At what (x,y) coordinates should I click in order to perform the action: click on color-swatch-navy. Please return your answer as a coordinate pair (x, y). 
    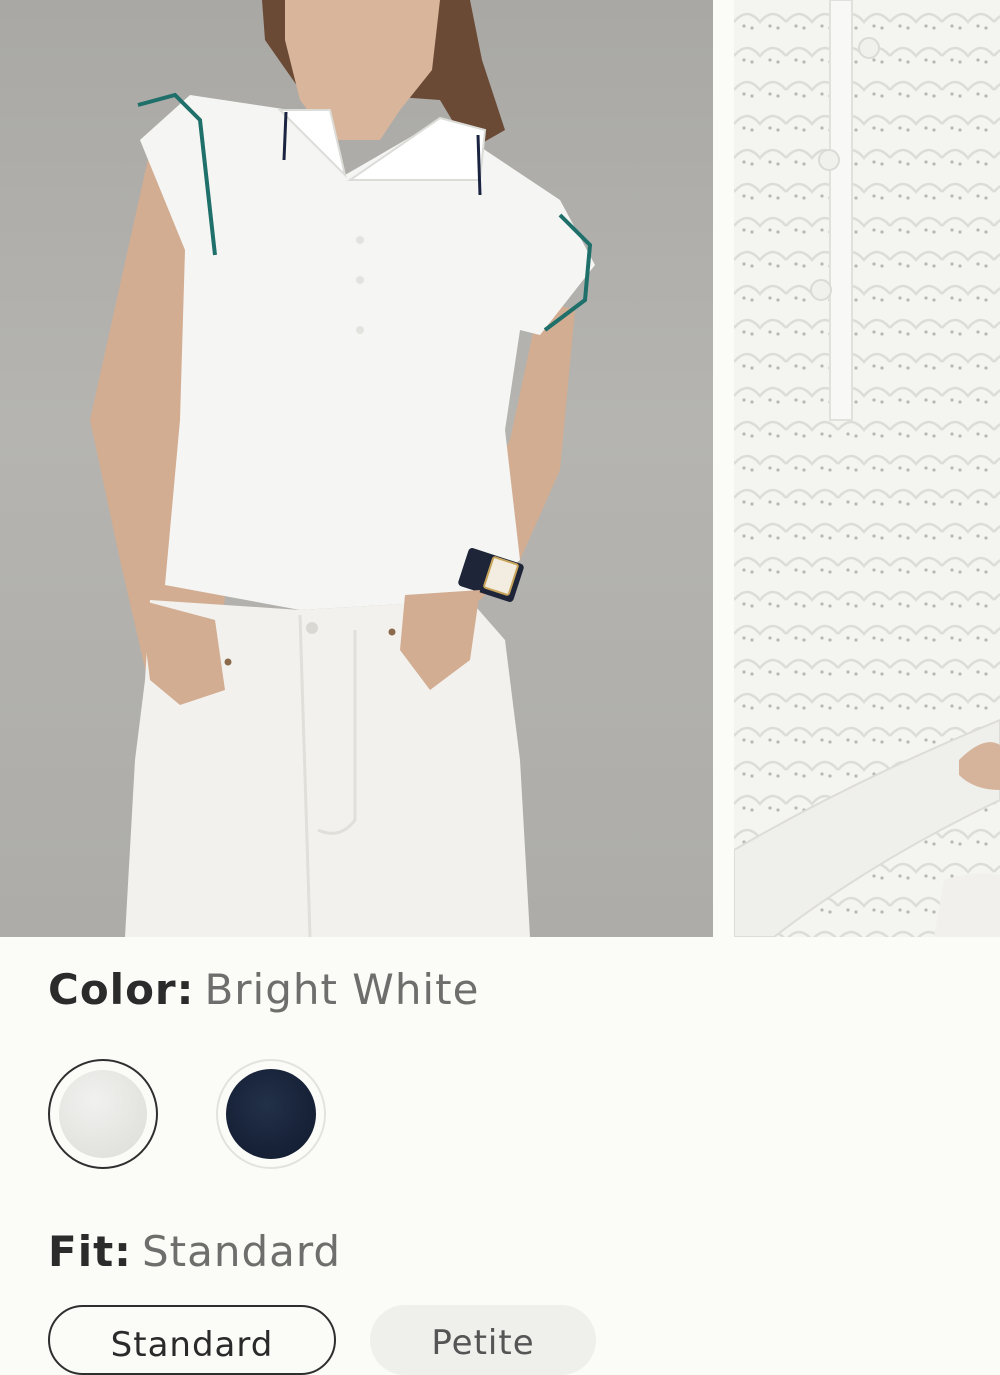
    Looking at the image, I should click on (271, 1114).